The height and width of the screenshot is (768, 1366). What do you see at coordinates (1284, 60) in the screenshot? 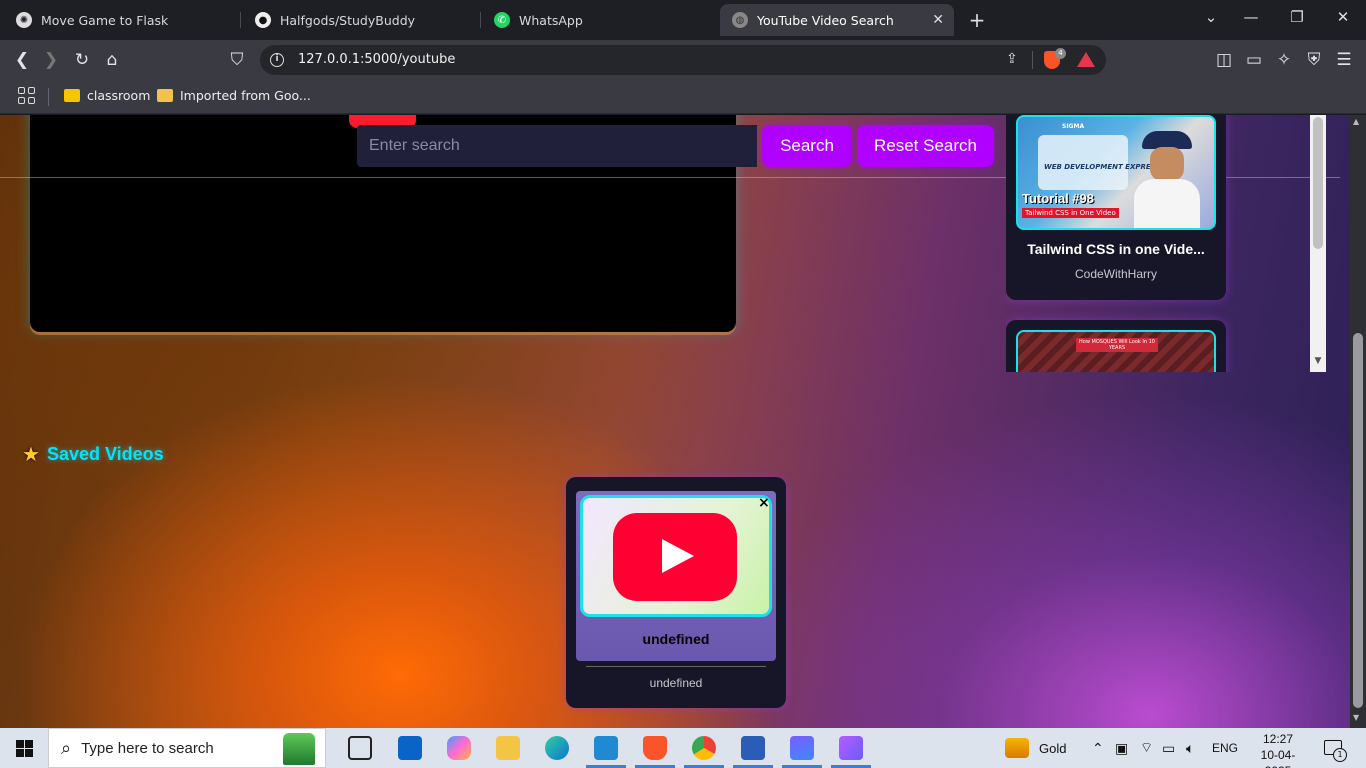
I see `leo-ai-icon: ✧` at bounding box center [1284, 60].